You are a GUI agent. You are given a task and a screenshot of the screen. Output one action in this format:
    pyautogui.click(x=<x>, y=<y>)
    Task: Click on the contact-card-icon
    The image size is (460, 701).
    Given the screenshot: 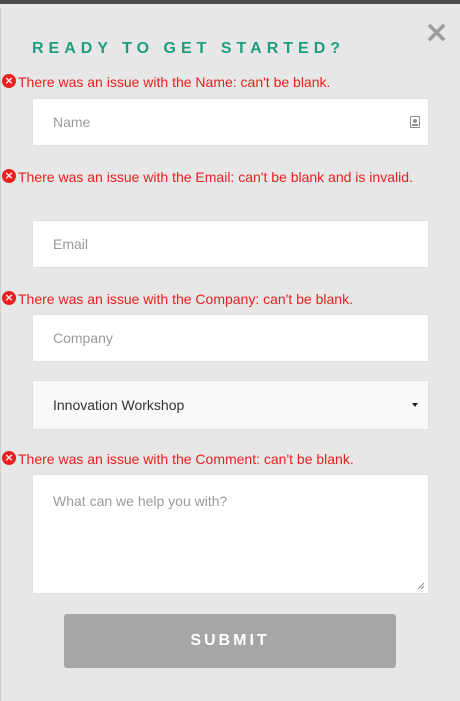 What is the action you would take?
    pyautogui.click(x=415, y=122)
    